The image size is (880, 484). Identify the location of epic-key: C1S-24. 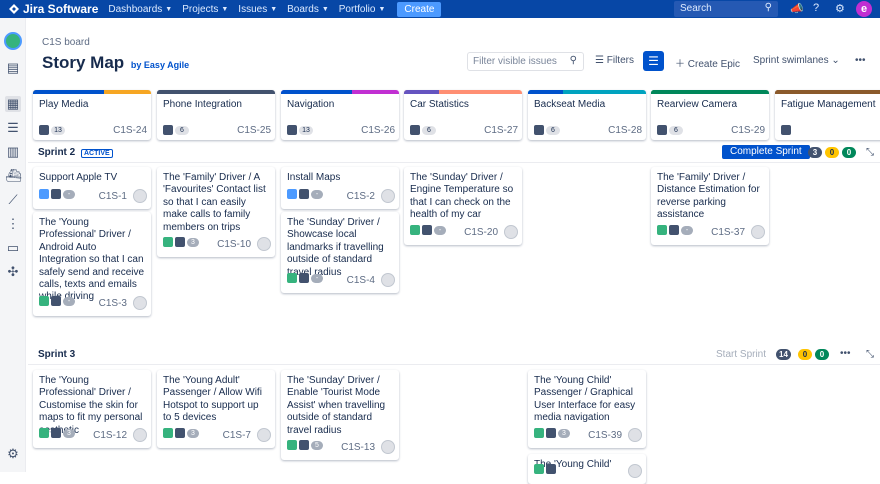
(130, 130).